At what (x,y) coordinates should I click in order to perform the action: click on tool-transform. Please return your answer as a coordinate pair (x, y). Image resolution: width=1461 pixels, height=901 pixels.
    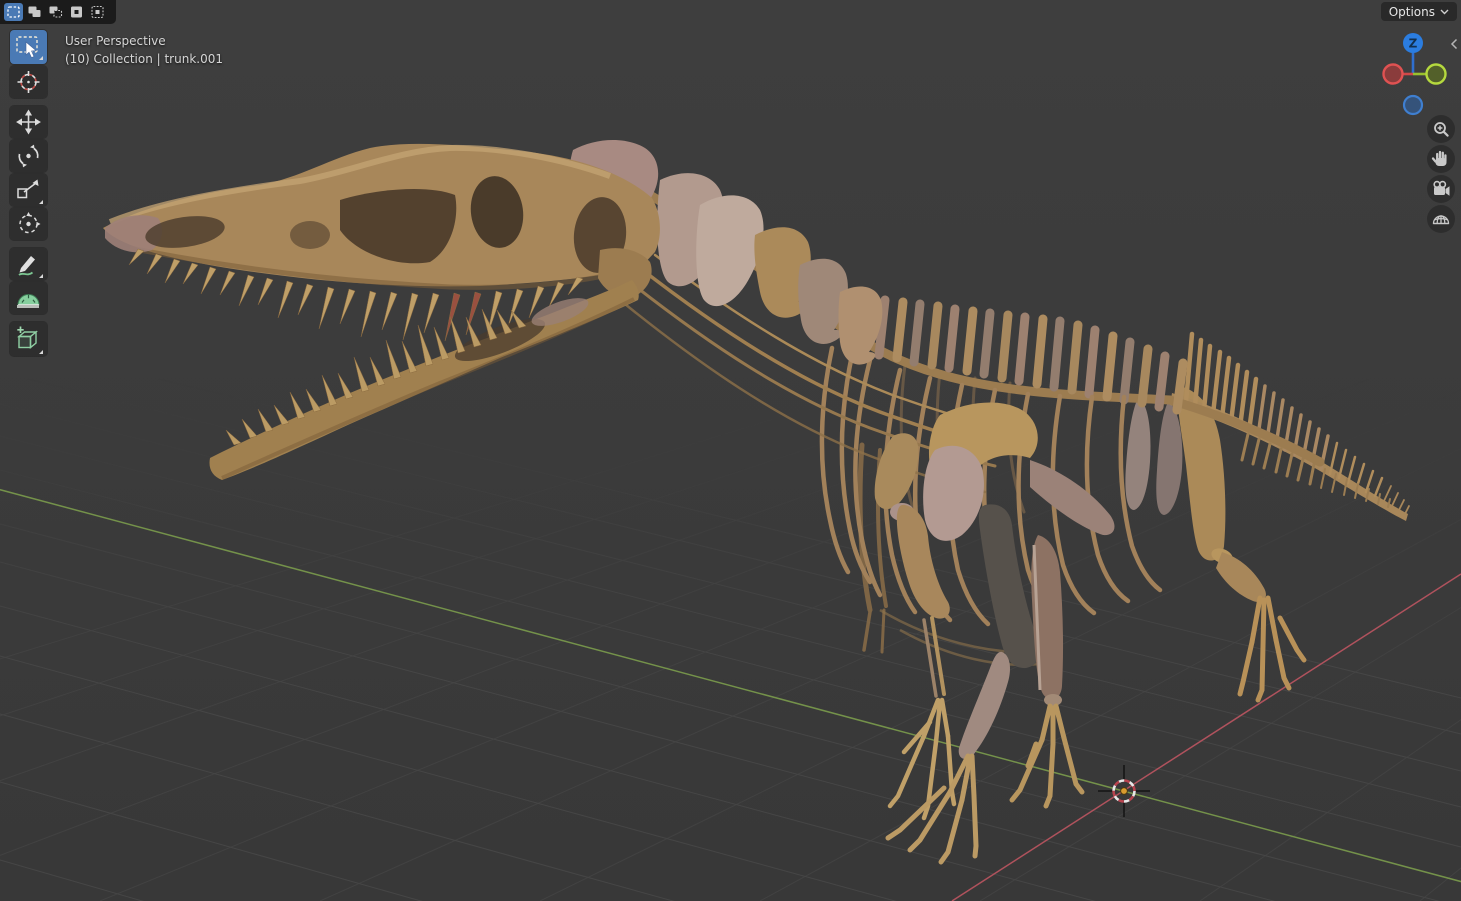
    Looking at the image, I should click on (28, 224).